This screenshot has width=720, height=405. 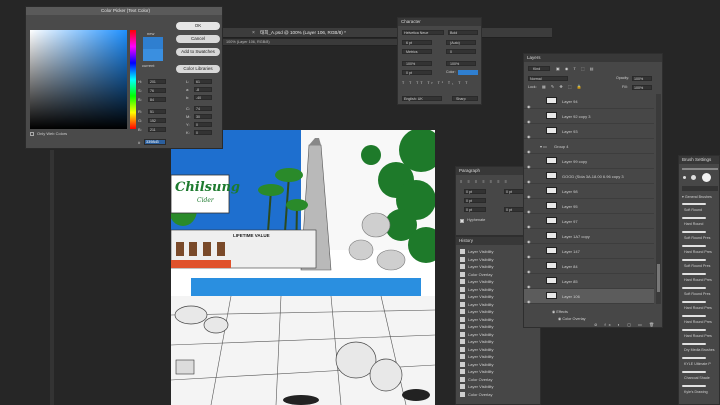 I want to click on color-libraries-button: Color Libraries, so click(x=198, y=69).